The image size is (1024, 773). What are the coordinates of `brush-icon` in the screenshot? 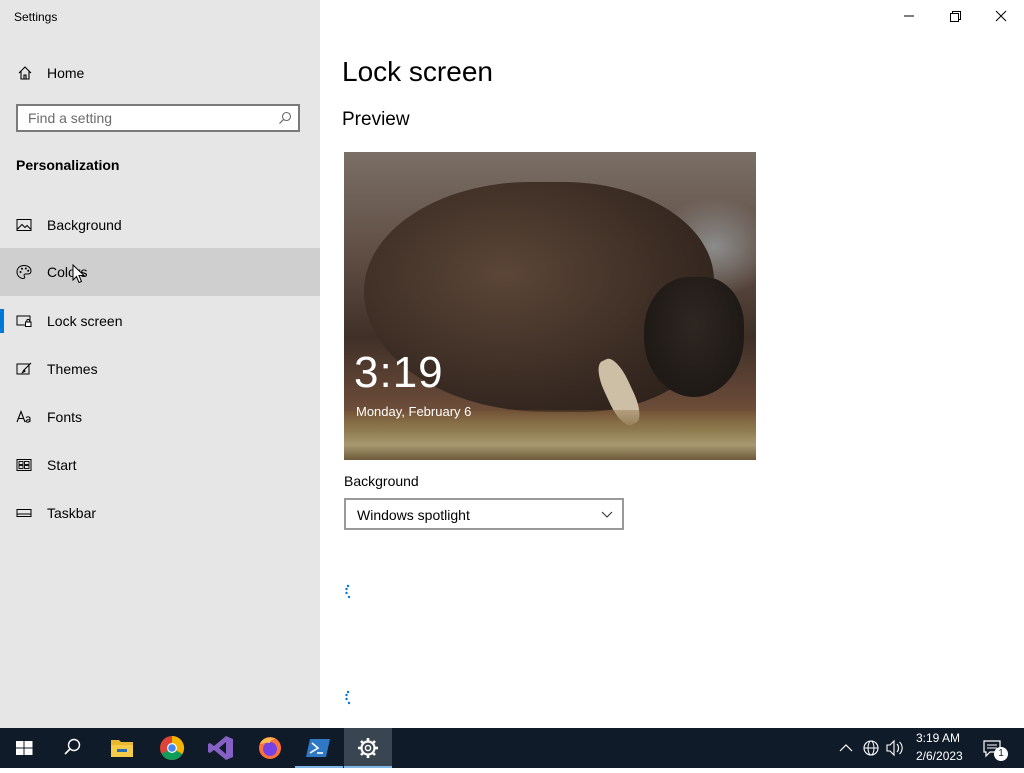 It's located at (24, 368).